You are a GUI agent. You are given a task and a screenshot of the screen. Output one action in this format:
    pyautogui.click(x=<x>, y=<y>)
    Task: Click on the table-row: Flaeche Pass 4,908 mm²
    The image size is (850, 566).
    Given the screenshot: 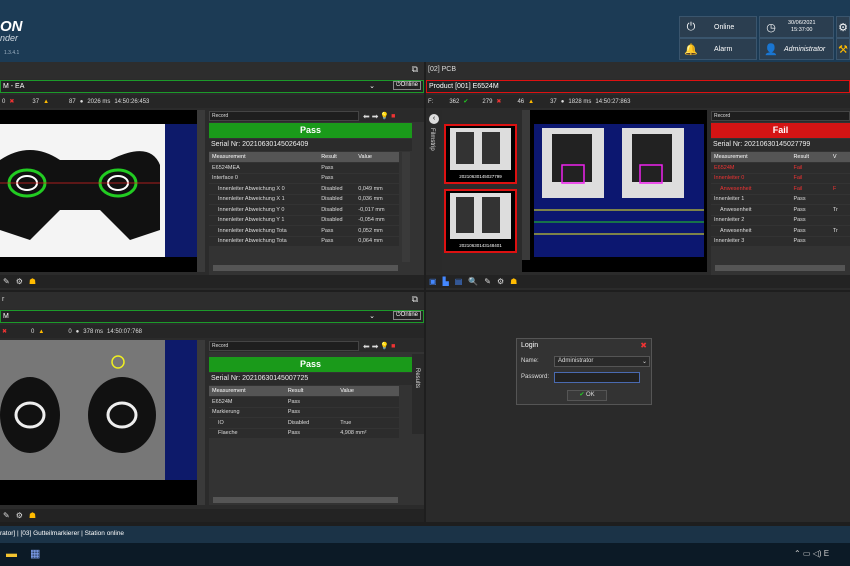 What is the action you would take?
    pyautogui.click(x=304, y=433)
    